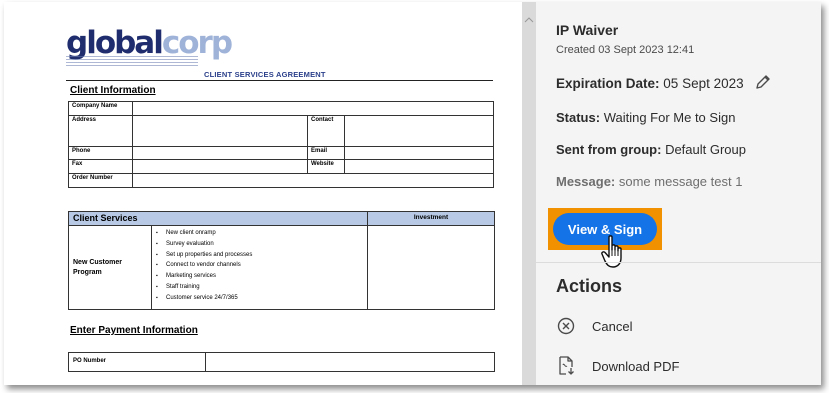 Image resolution: width=829 pixels, height=393 pixels. Describe the element at coordinates (529, 15) in the screenshot. I see `scrollbar-up-arrow-icon` at that location.